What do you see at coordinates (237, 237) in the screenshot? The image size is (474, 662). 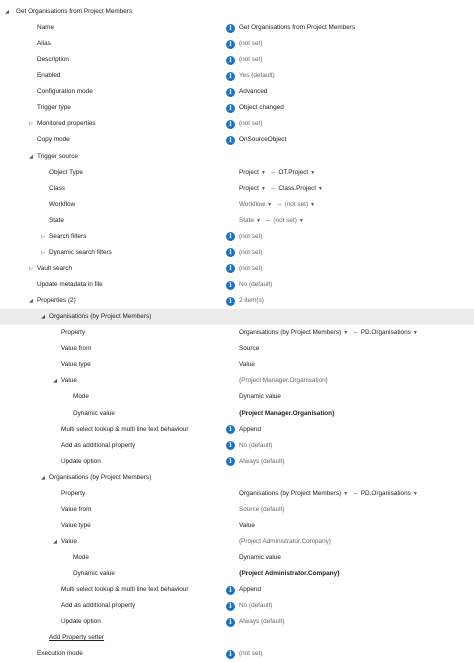 I see `property-row: ▷ Search filters i (not set)` at bounding box center [237, 237].